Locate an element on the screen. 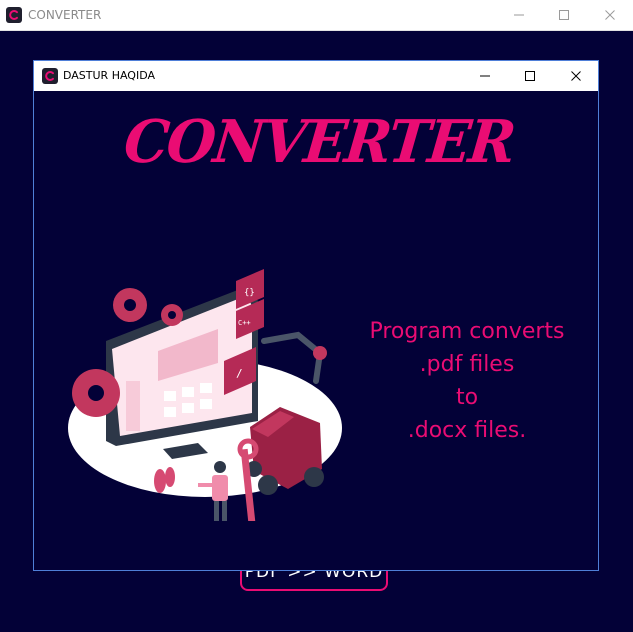  svg-text: C++ is located at coordinates (244, 323).